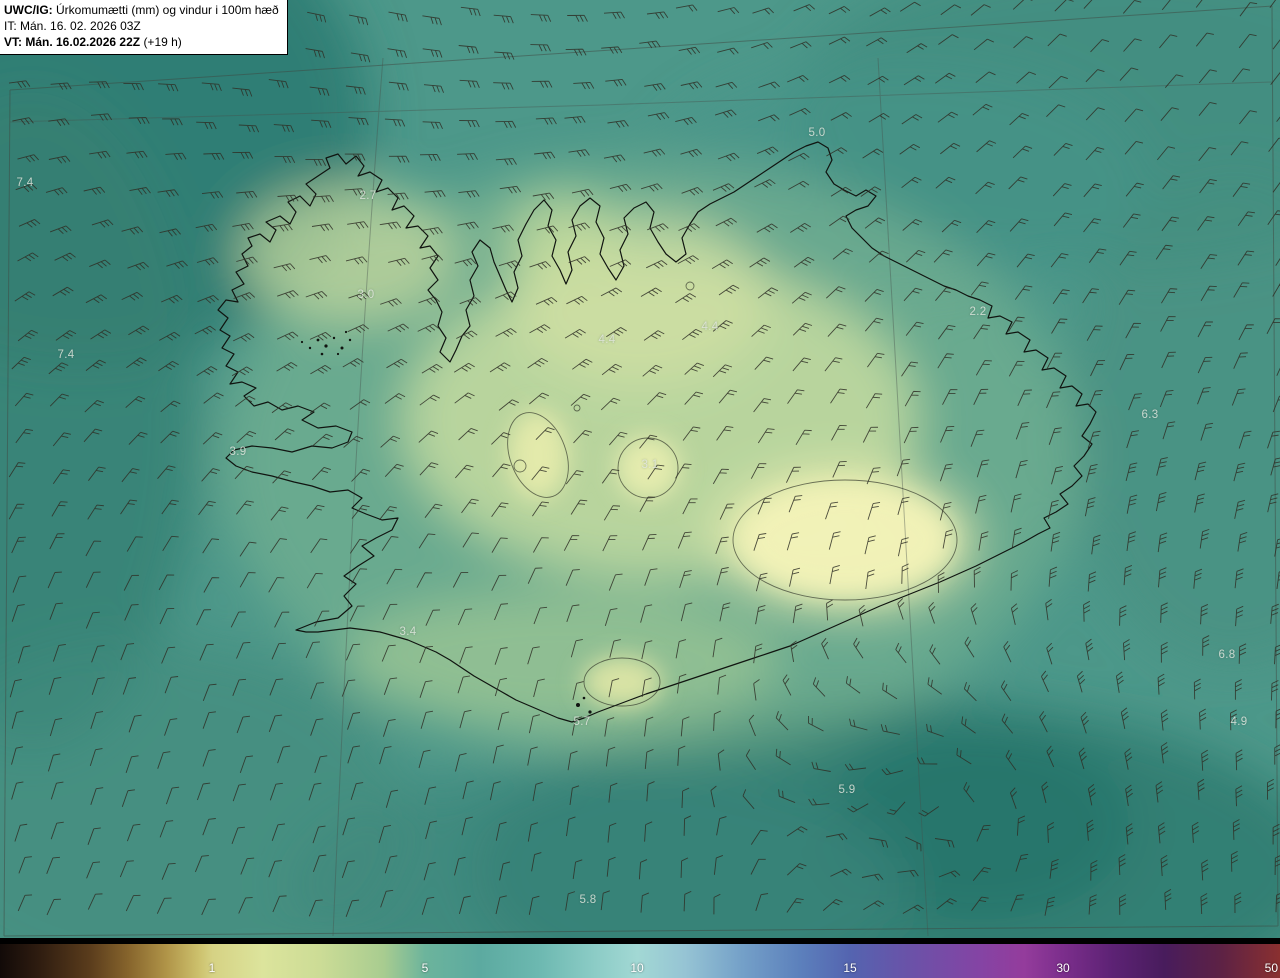  I want to click on map-value-label: 3.0, so click(366, 295).